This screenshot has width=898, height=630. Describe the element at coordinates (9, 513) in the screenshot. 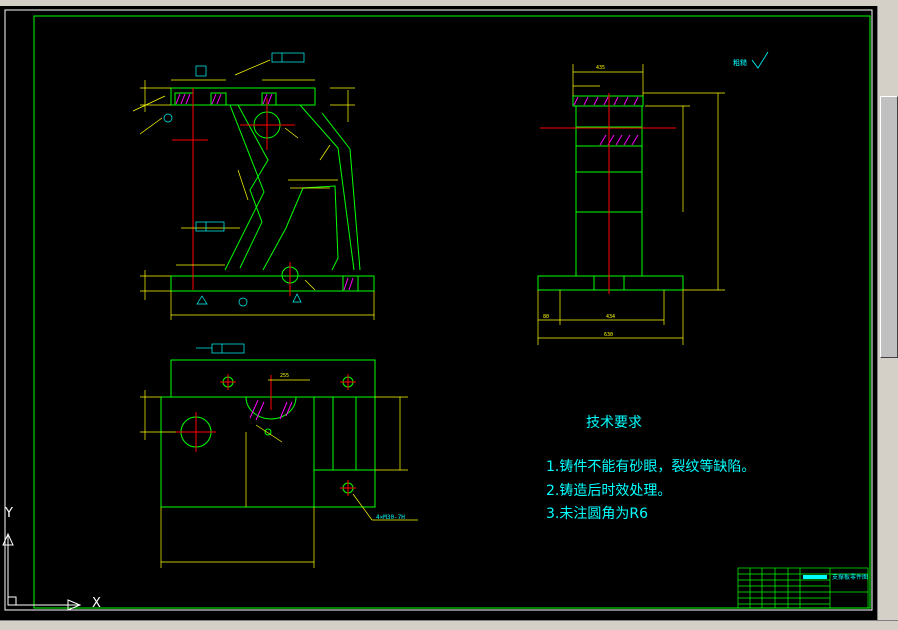

I see `ucs-y-label: Y` at that location.